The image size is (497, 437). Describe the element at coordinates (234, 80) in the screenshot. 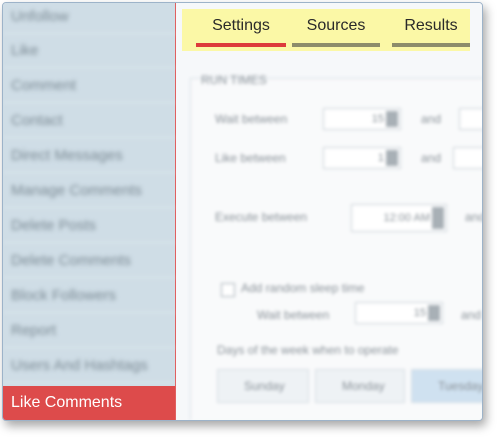

I see `section-title: RUN TIMES` at that location.